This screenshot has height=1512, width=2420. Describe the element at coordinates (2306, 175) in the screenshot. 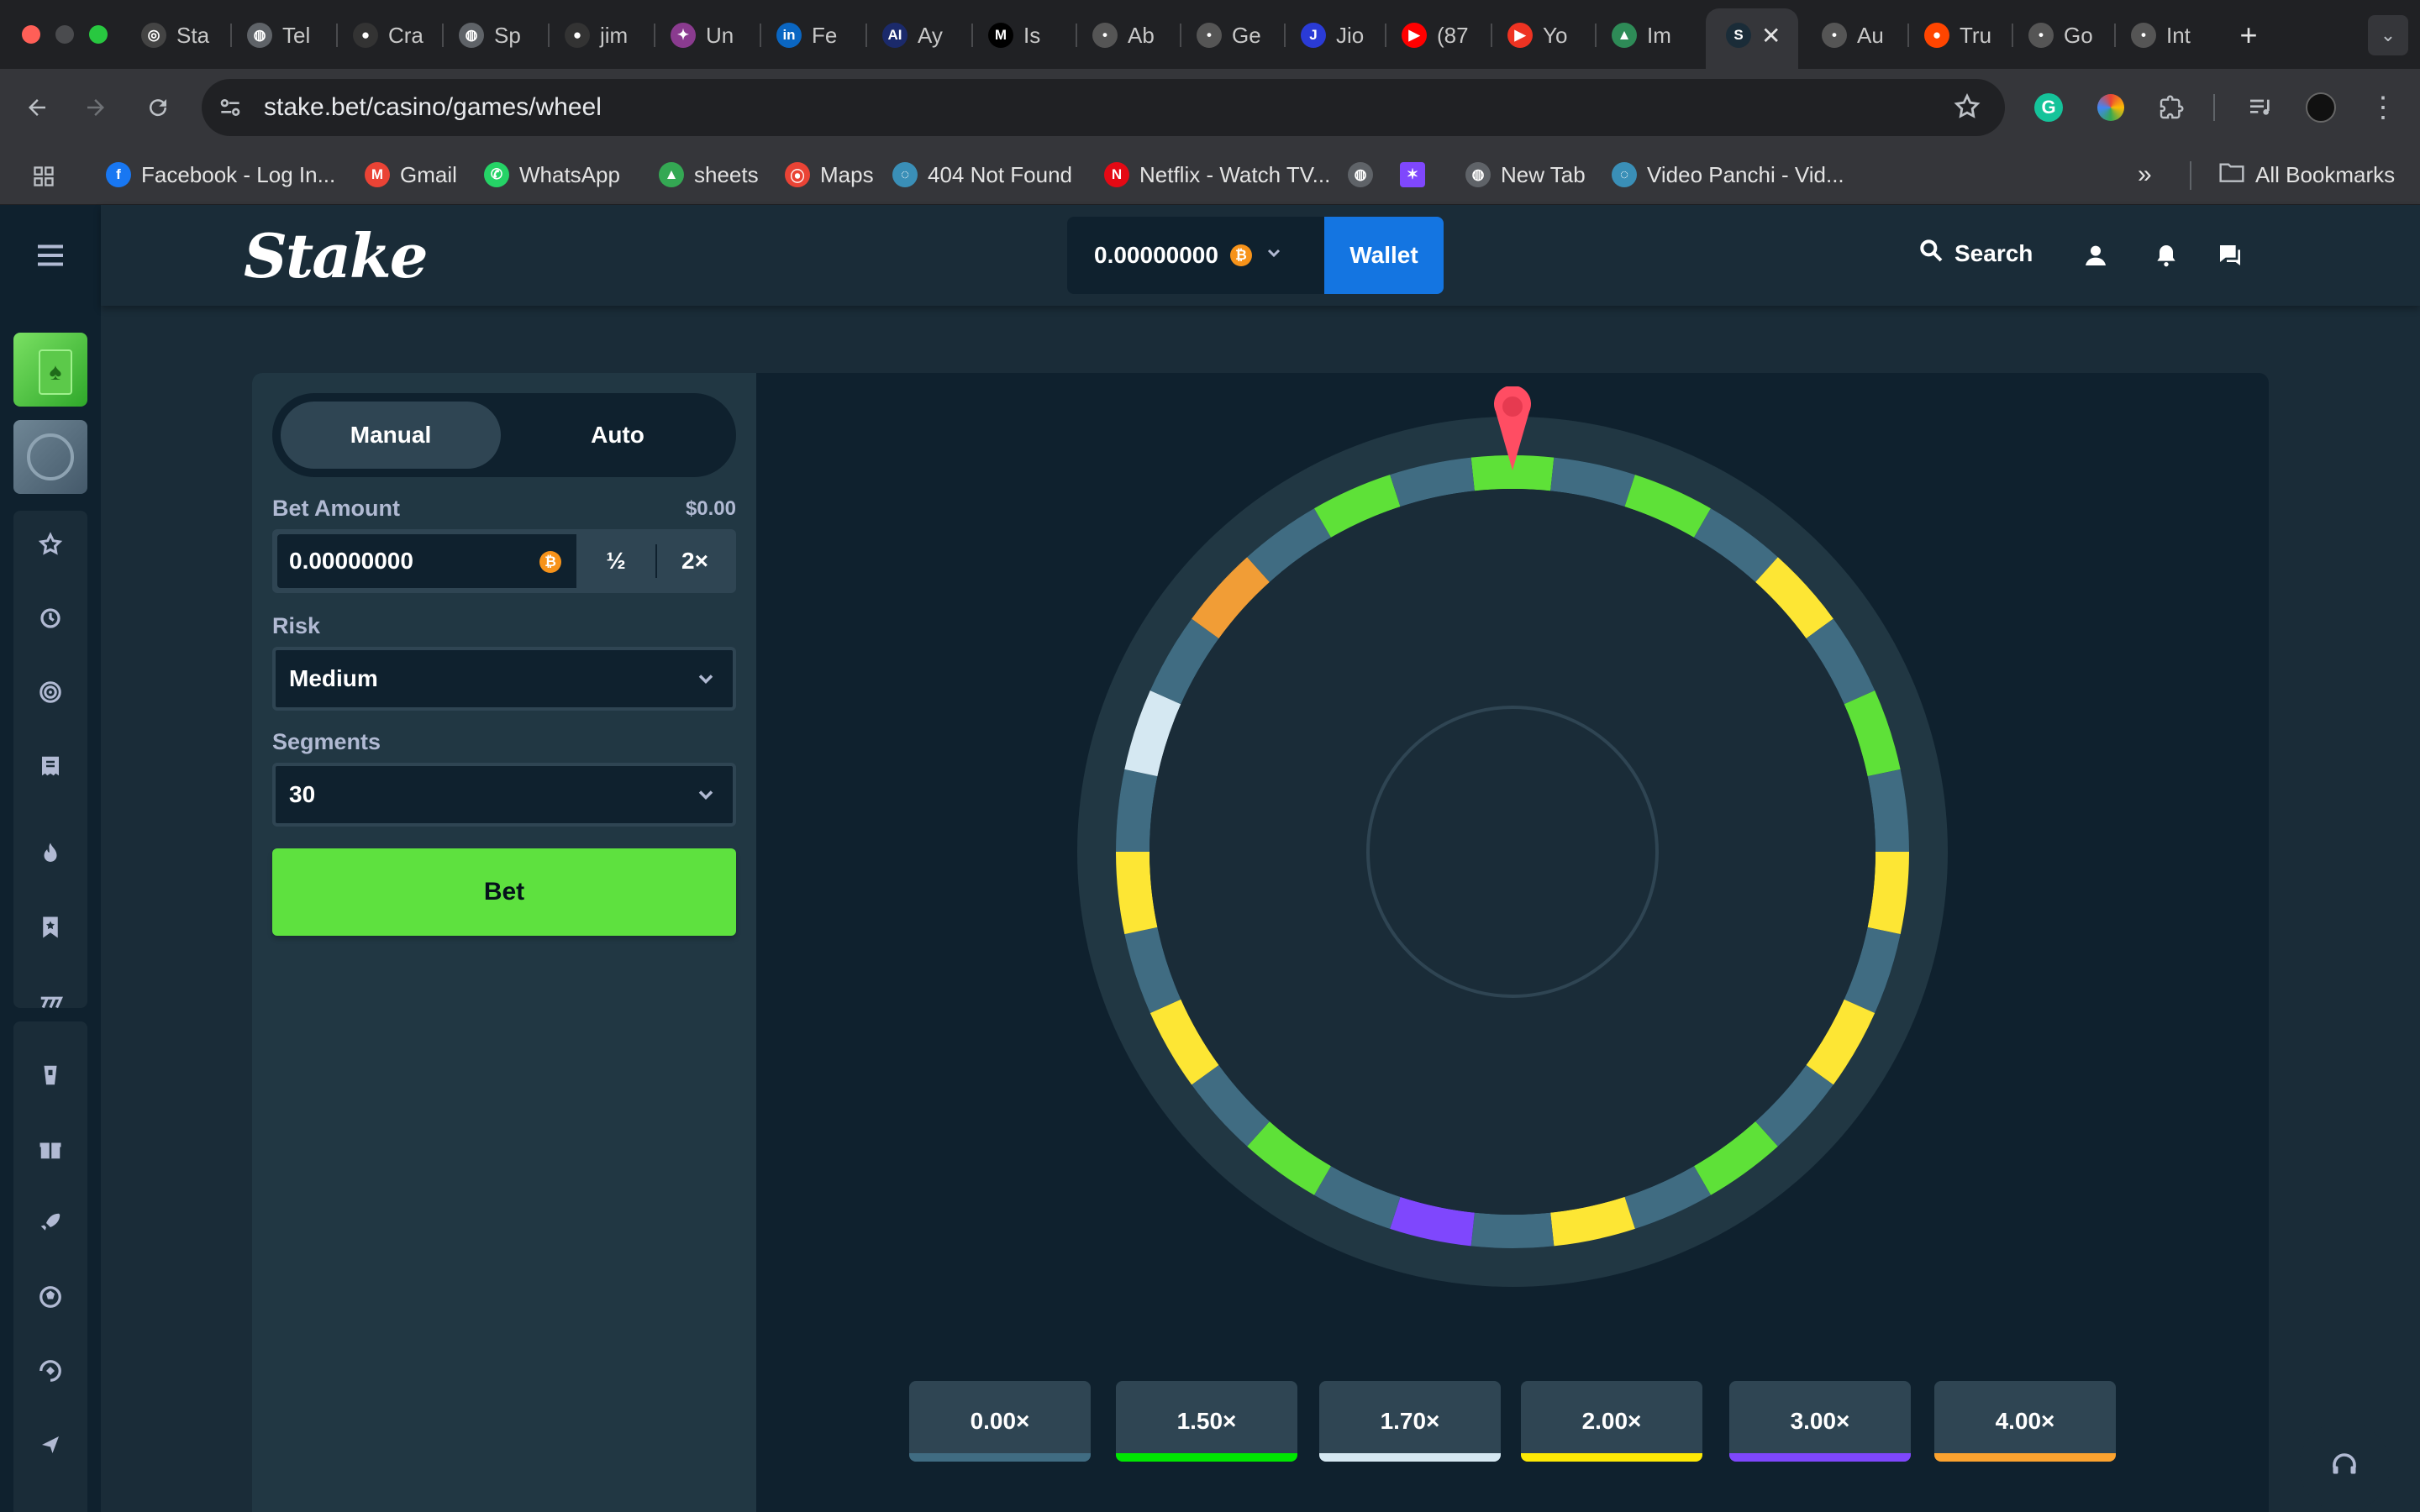

I see `all-bookmarks: All Bookmarks` at that location.